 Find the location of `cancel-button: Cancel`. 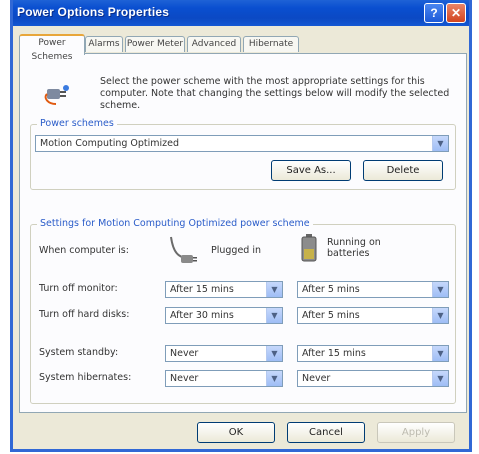

cancel-button: Cancel is located at coordinates (326, 432).